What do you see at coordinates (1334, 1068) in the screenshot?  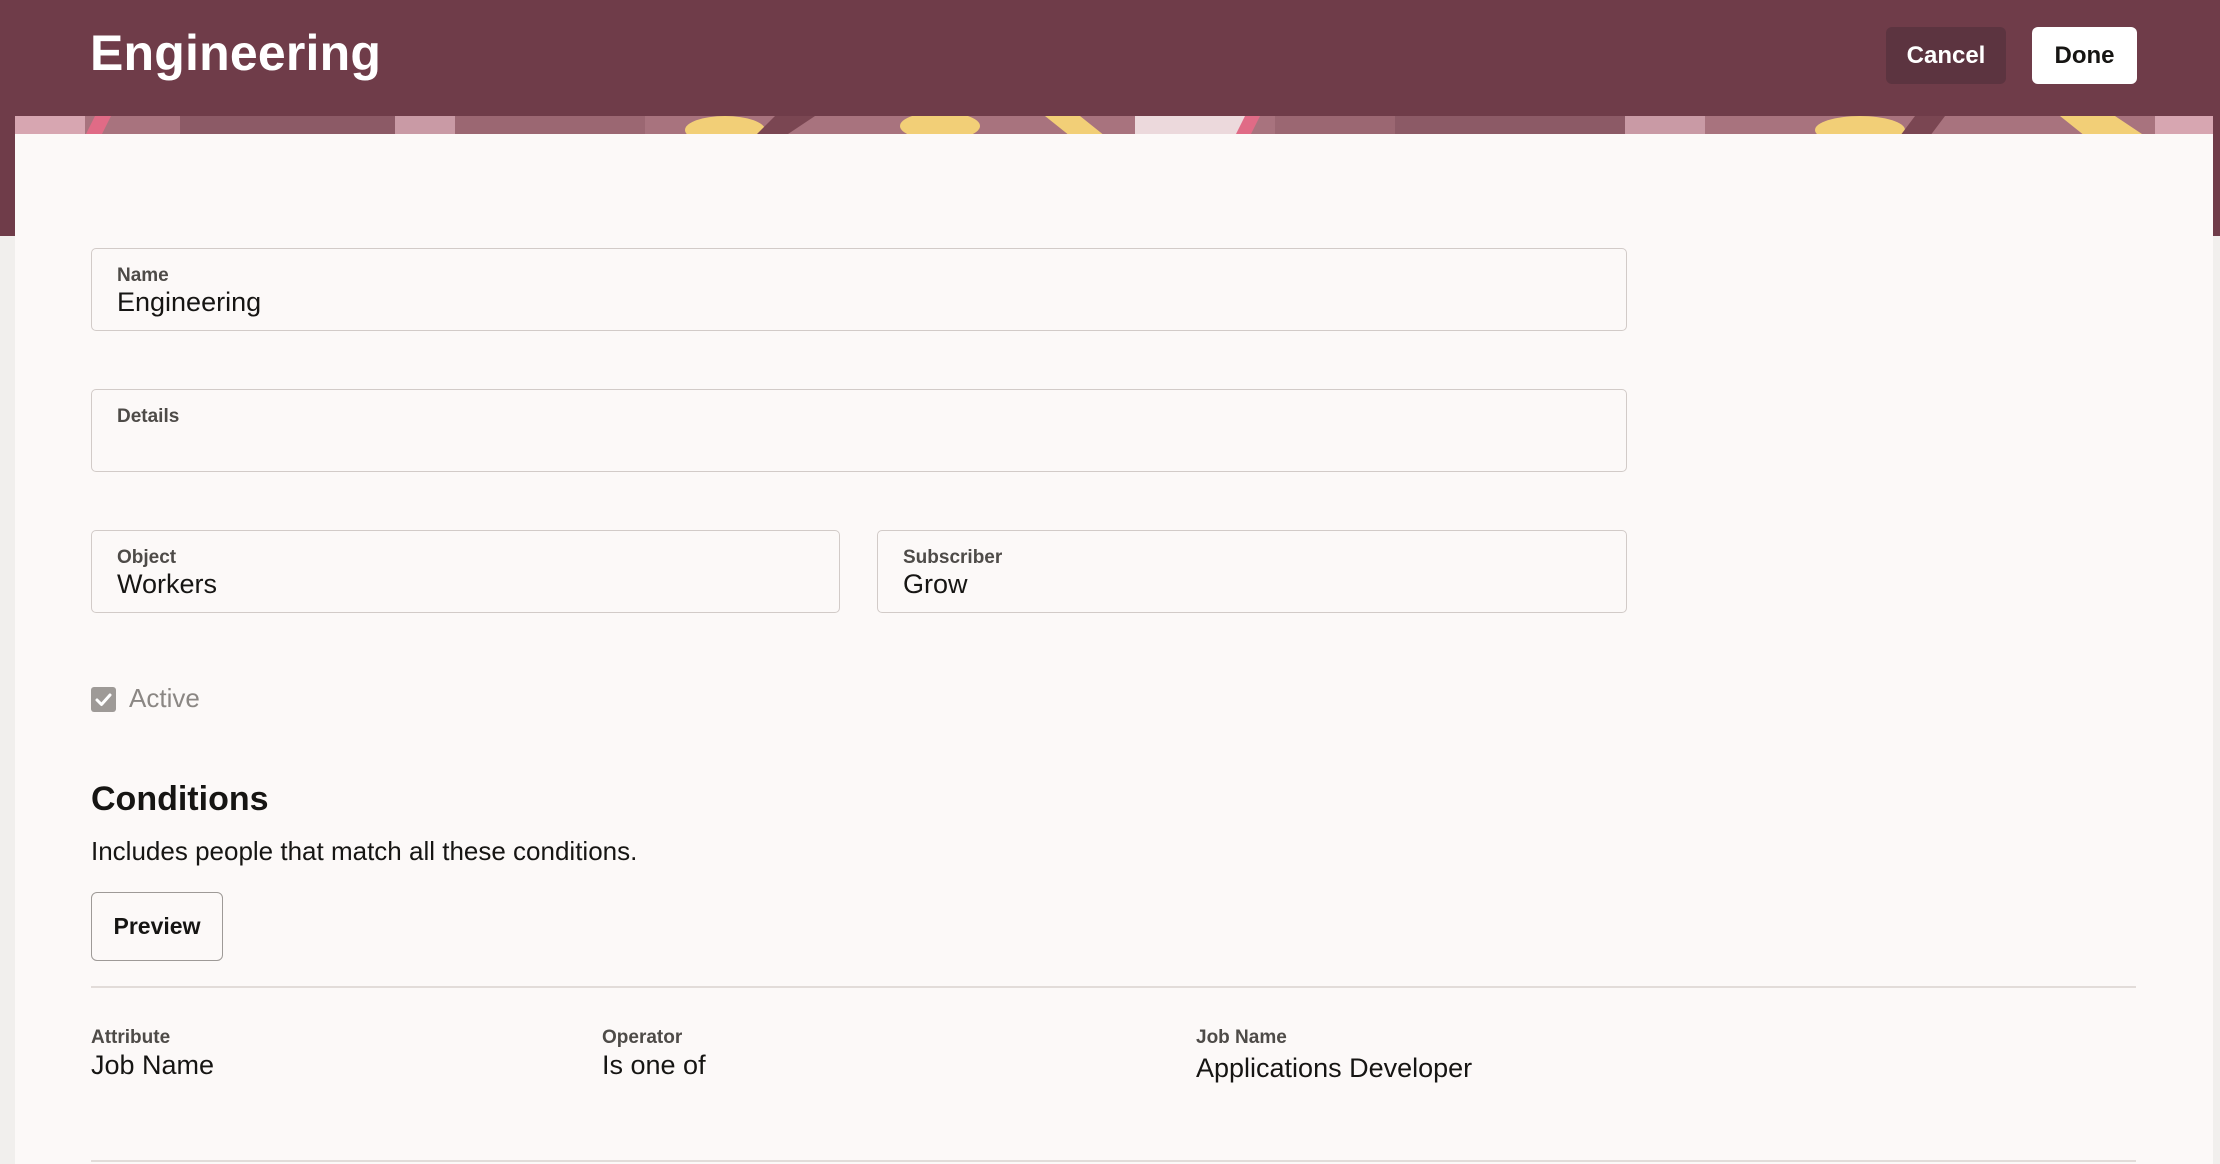 I see `job-name-value: Applications Developer` at bounding box center [1334, 1068].